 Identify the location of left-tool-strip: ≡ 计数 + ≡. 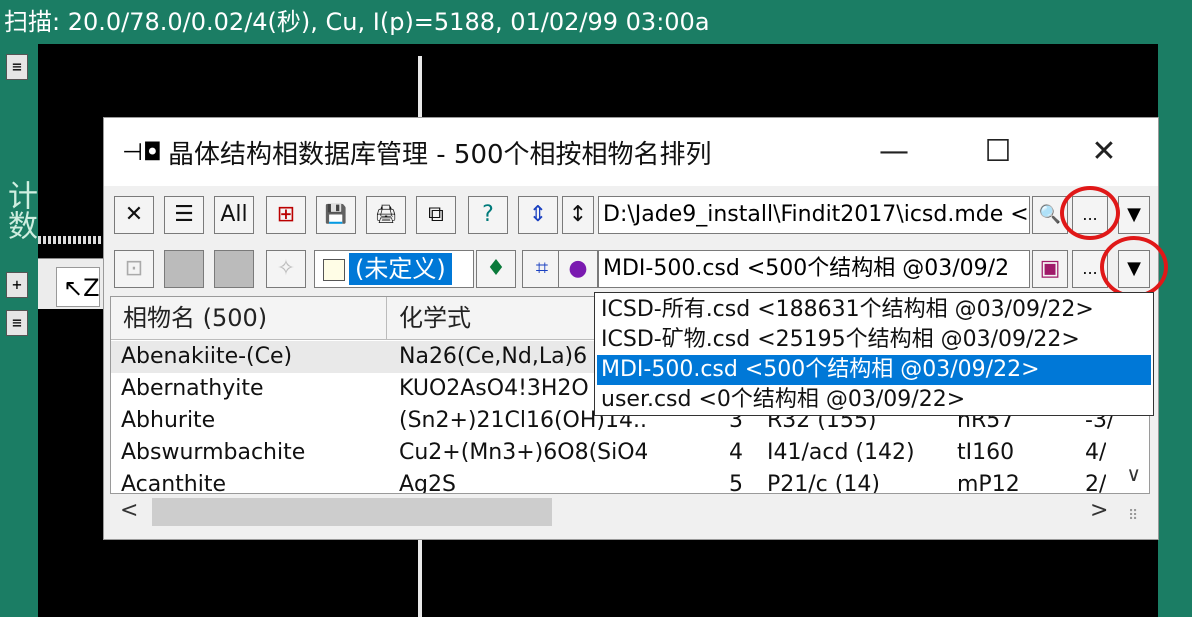
(19, 330).